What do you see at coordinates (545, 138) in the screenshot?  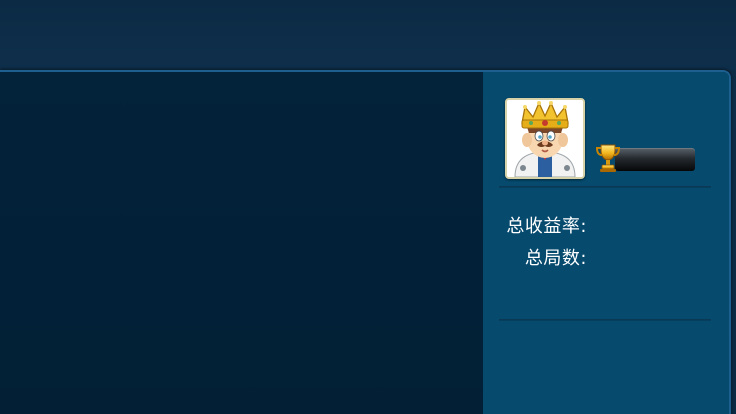 I see `king-avatar-icon` at bounding box center [545, 138].